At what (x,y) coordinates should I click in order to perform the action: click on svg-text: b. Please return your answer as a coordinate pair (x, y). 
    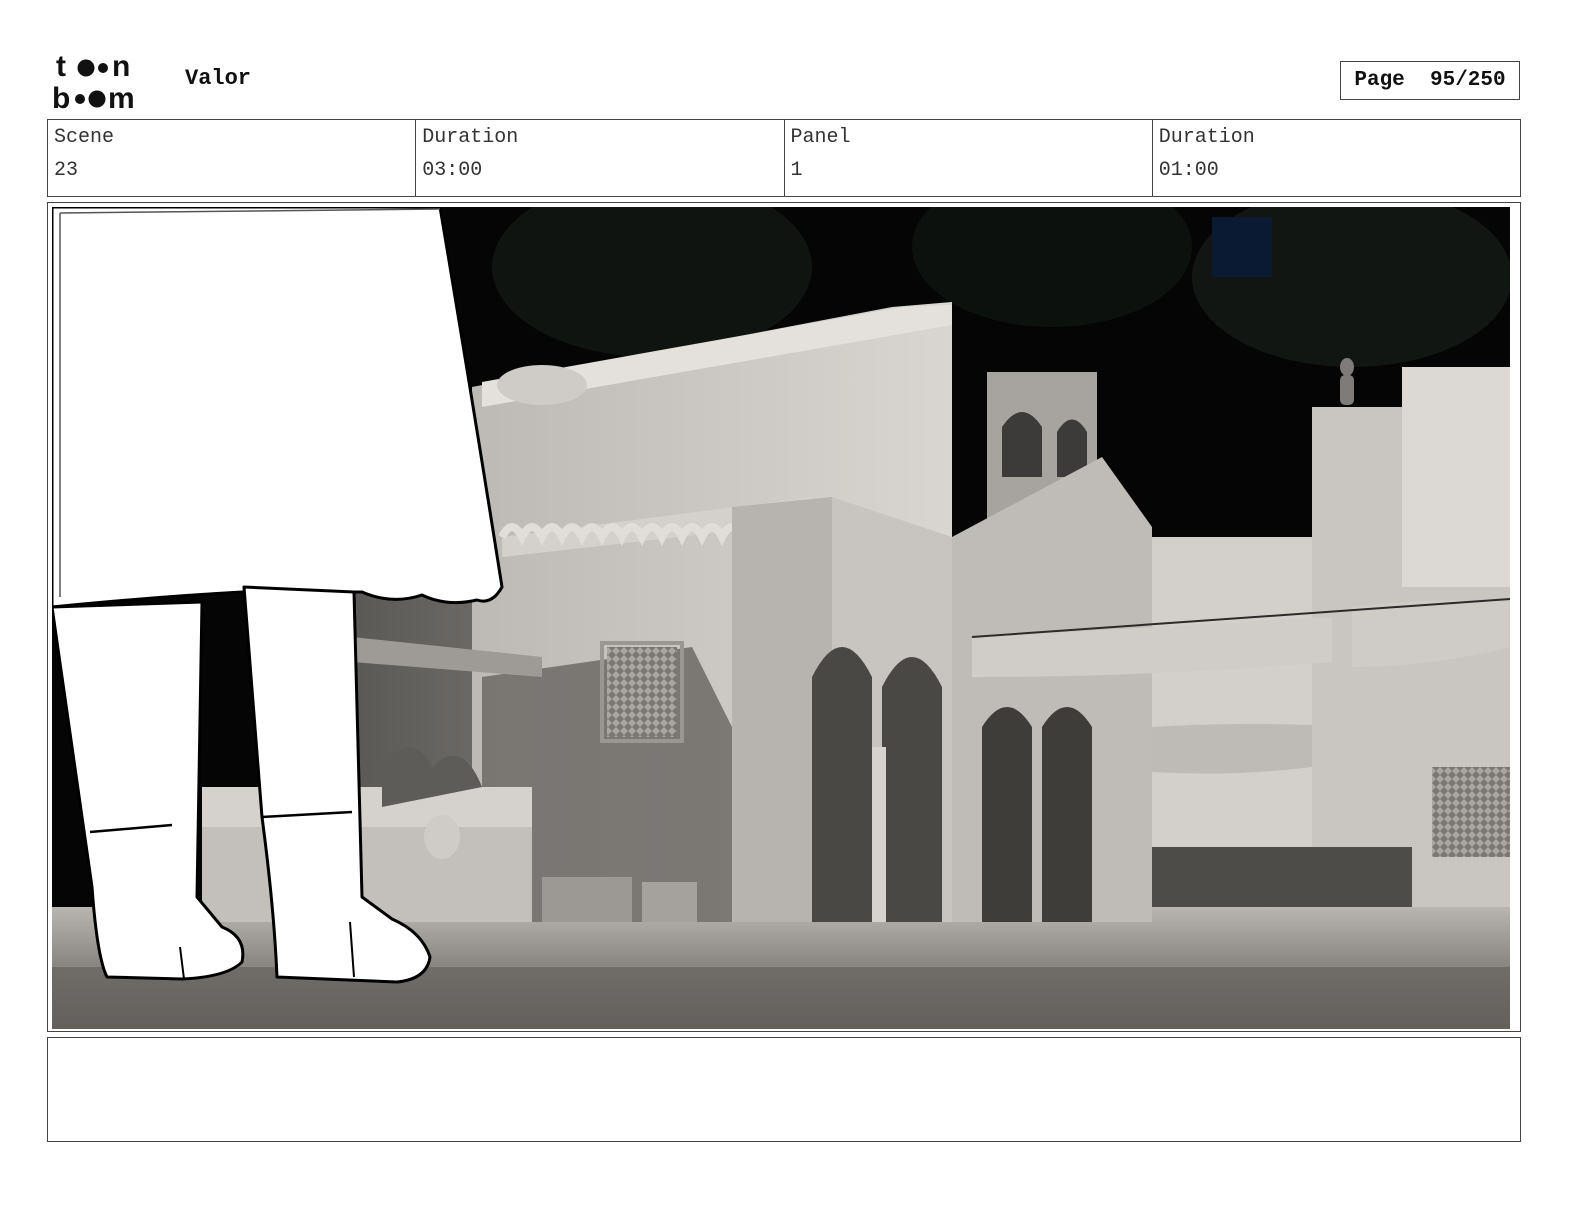
    Looking at the image, I should click on (61, 97).